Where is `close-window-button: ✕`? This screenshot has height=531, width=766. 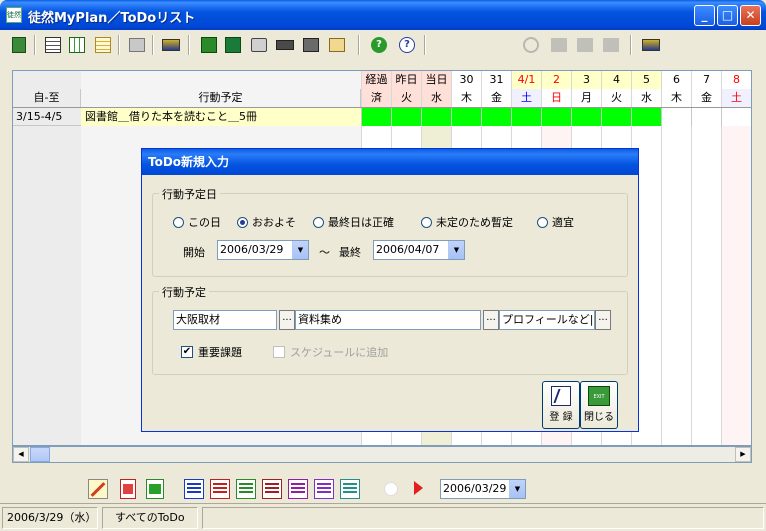
close-window-button: ✕ is located at coordinates (750, 15).